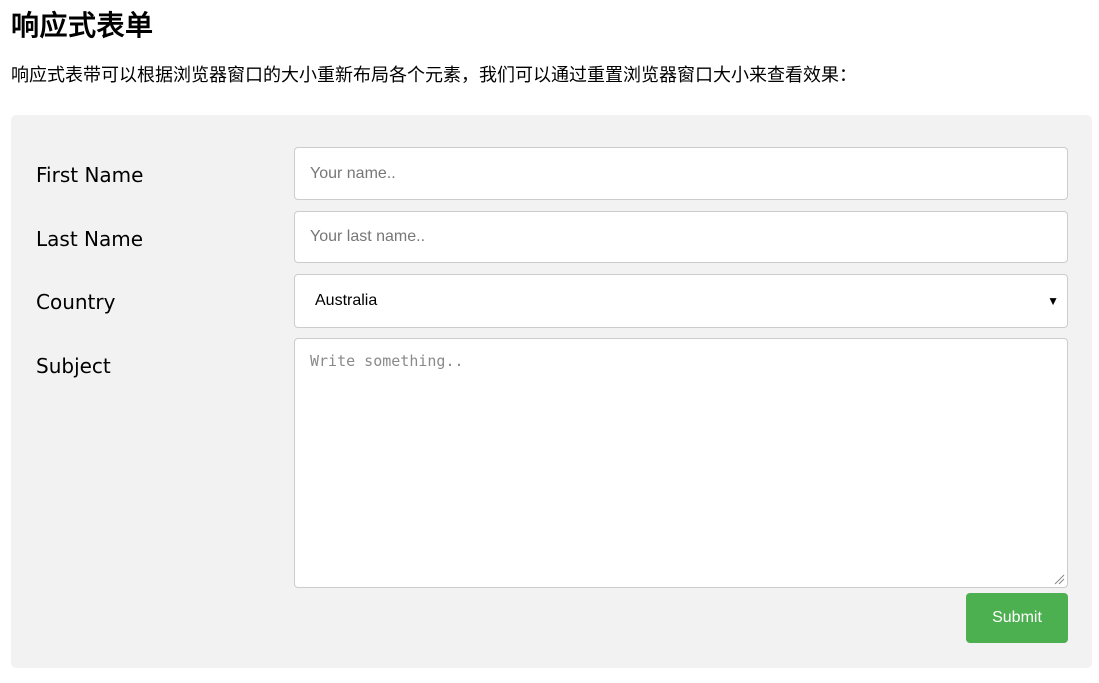  What do you see at coordinates (1053, 301) in the screenshot?
I see `chevron-down-icon: ▼` at bounding box center [1053, 301].